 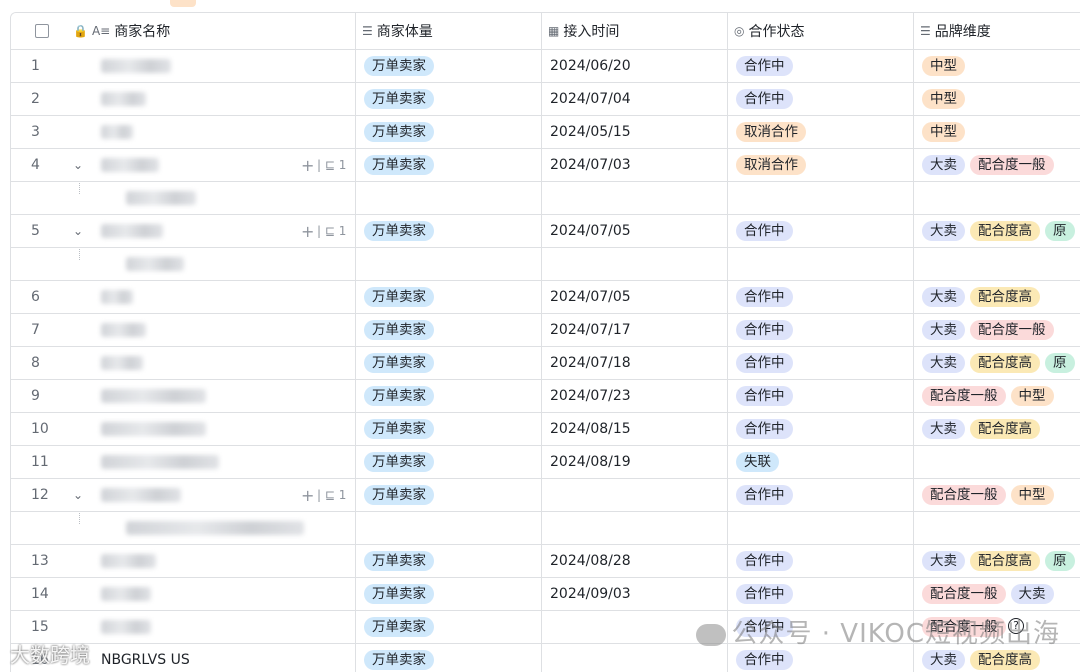 I want to click on brand-cell: 配合度一般 大卖, so click(x=997, y=594).